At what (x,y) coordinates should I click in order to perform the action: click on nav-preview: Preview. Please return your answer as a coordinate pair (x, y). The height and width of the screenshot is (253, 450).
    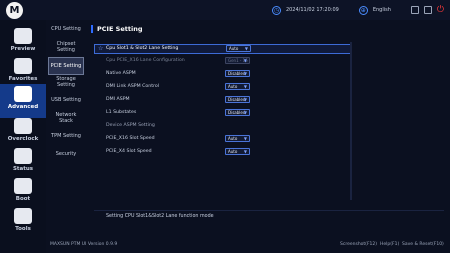
    Looking at the image, I should click on (23, 43).